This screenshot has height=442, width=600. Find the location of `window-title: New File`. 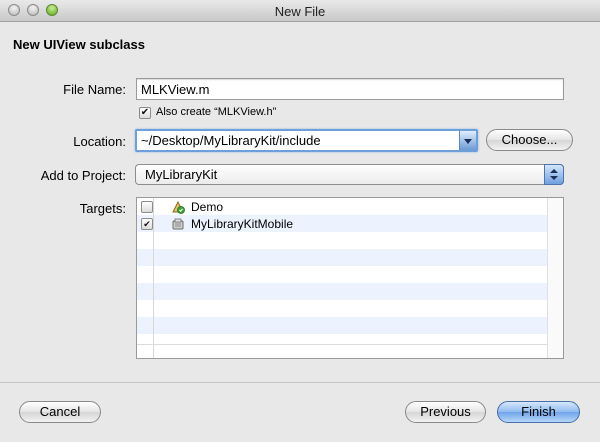

window-title: New File is located at coordinates (300, 11).